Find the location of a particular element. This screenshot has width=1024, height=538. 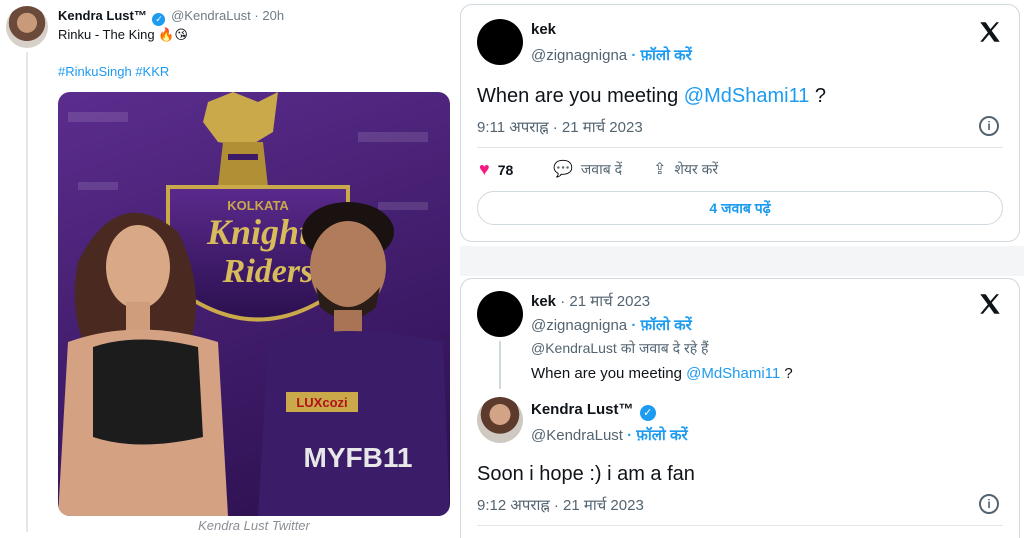

reply-text: Soon i hope :) i am a fan is located at coordinates (586, 474).